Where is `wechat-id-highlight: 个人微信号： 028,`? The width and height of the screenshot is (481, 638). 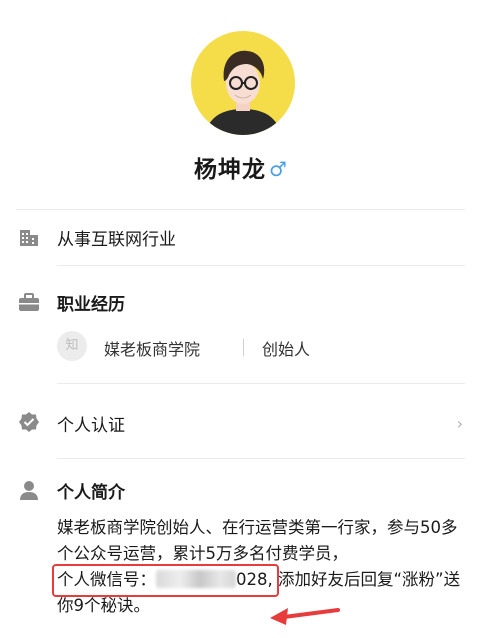
wechat-id-highlight: 个人微信号： 028, is located at coordinates (165, 580).